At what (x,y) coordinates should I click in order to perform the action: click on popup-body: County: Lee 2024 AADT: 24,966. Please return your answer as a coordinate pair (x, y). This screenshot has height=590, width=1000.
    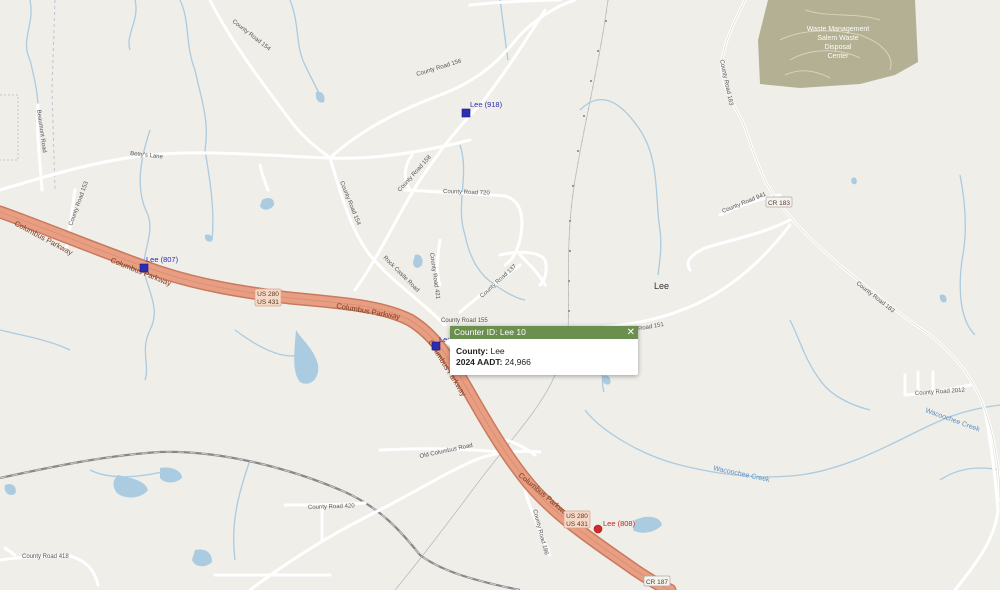
    Looking at the image, I should click on (544, 357).